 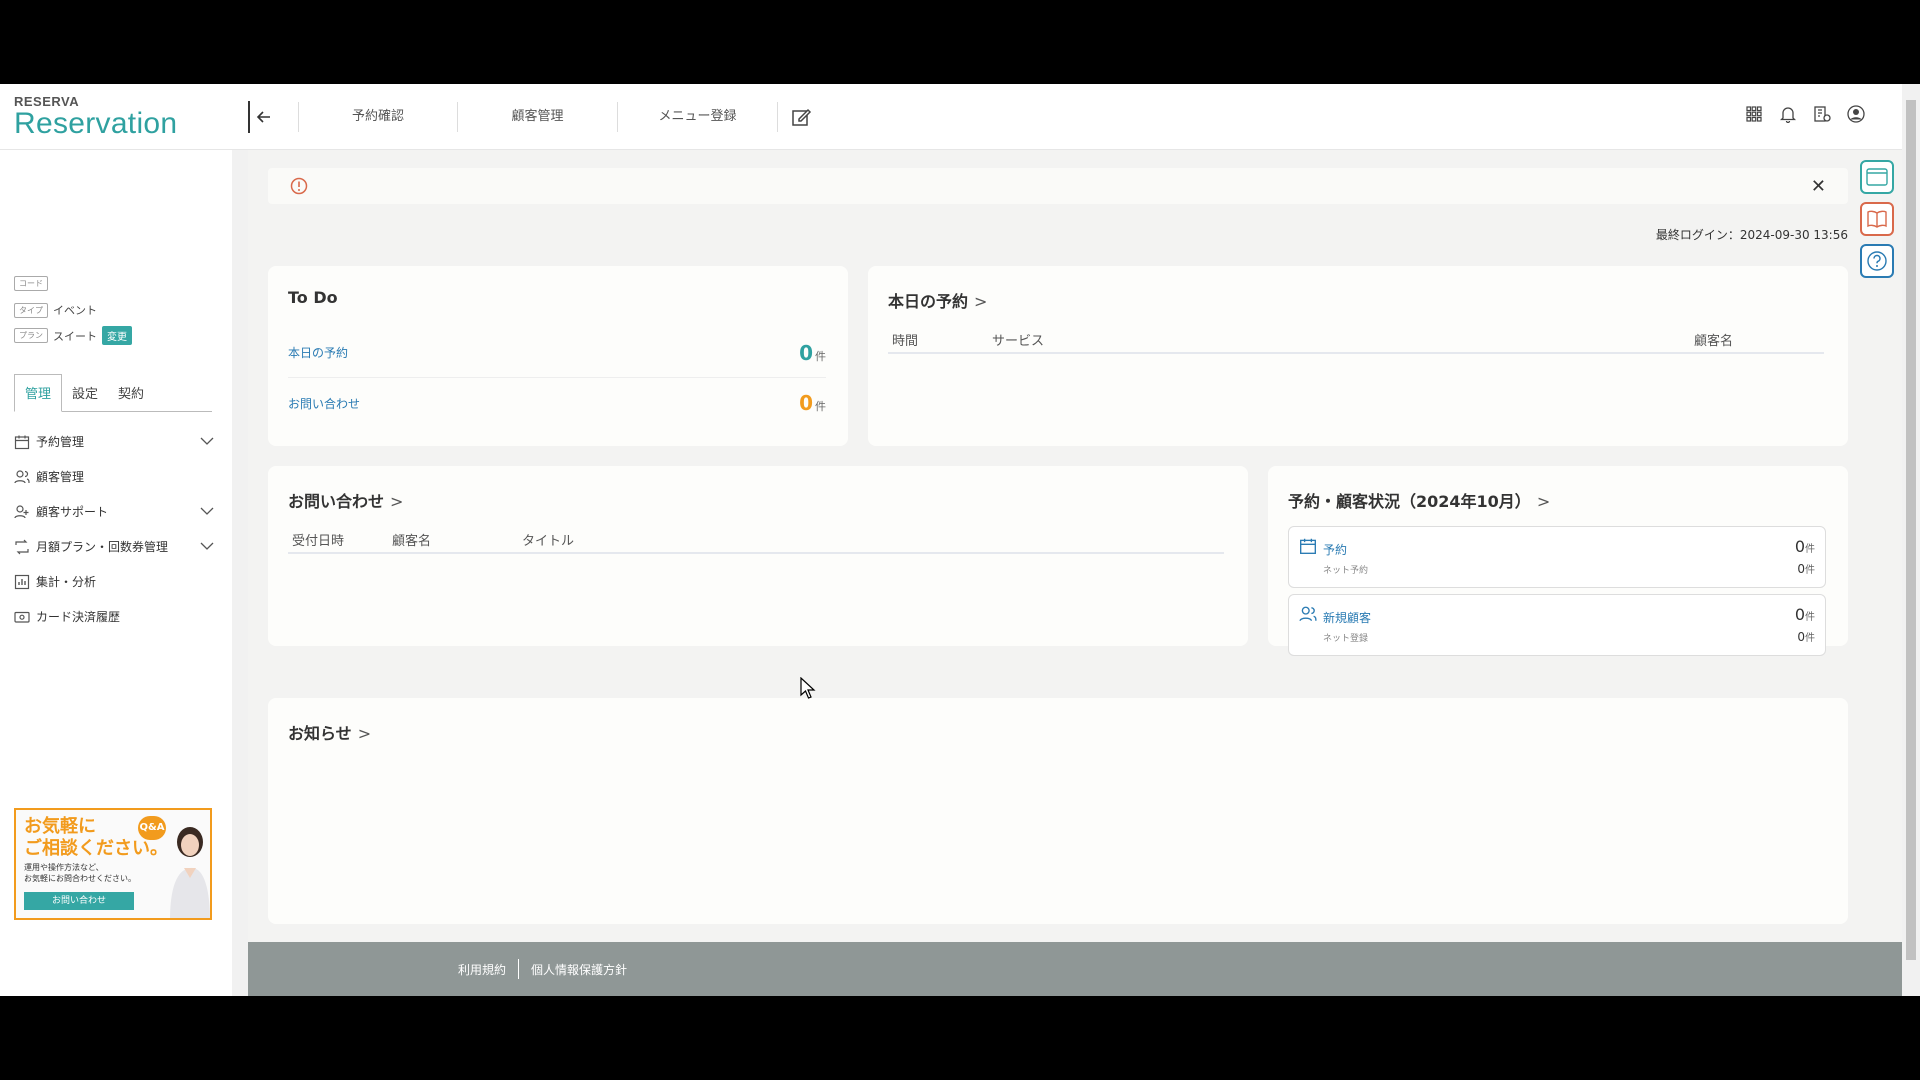 I want to click on sidebar-item-card-history: カード決済履歴, so click(x=114, y=616).